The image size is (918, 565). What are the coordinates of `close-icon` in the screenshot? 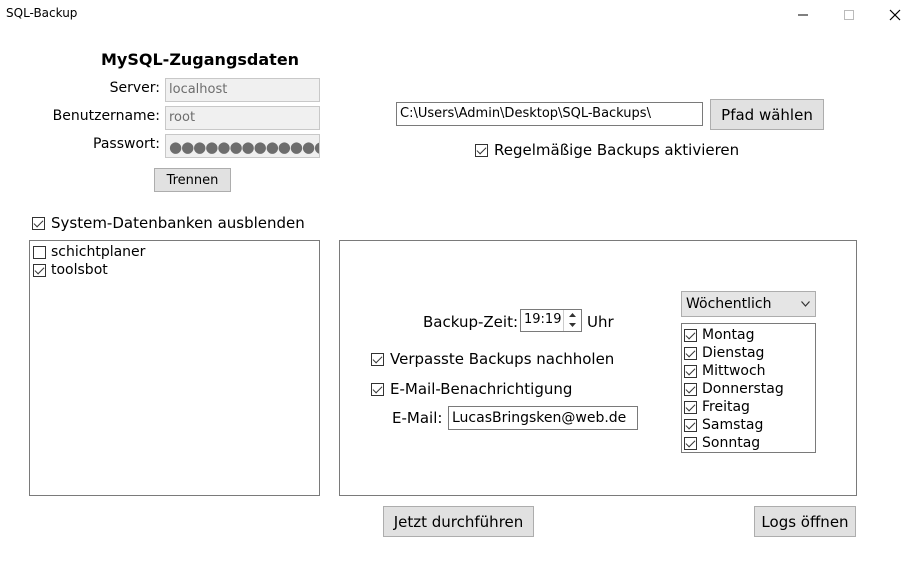 It's located at (895, 15).